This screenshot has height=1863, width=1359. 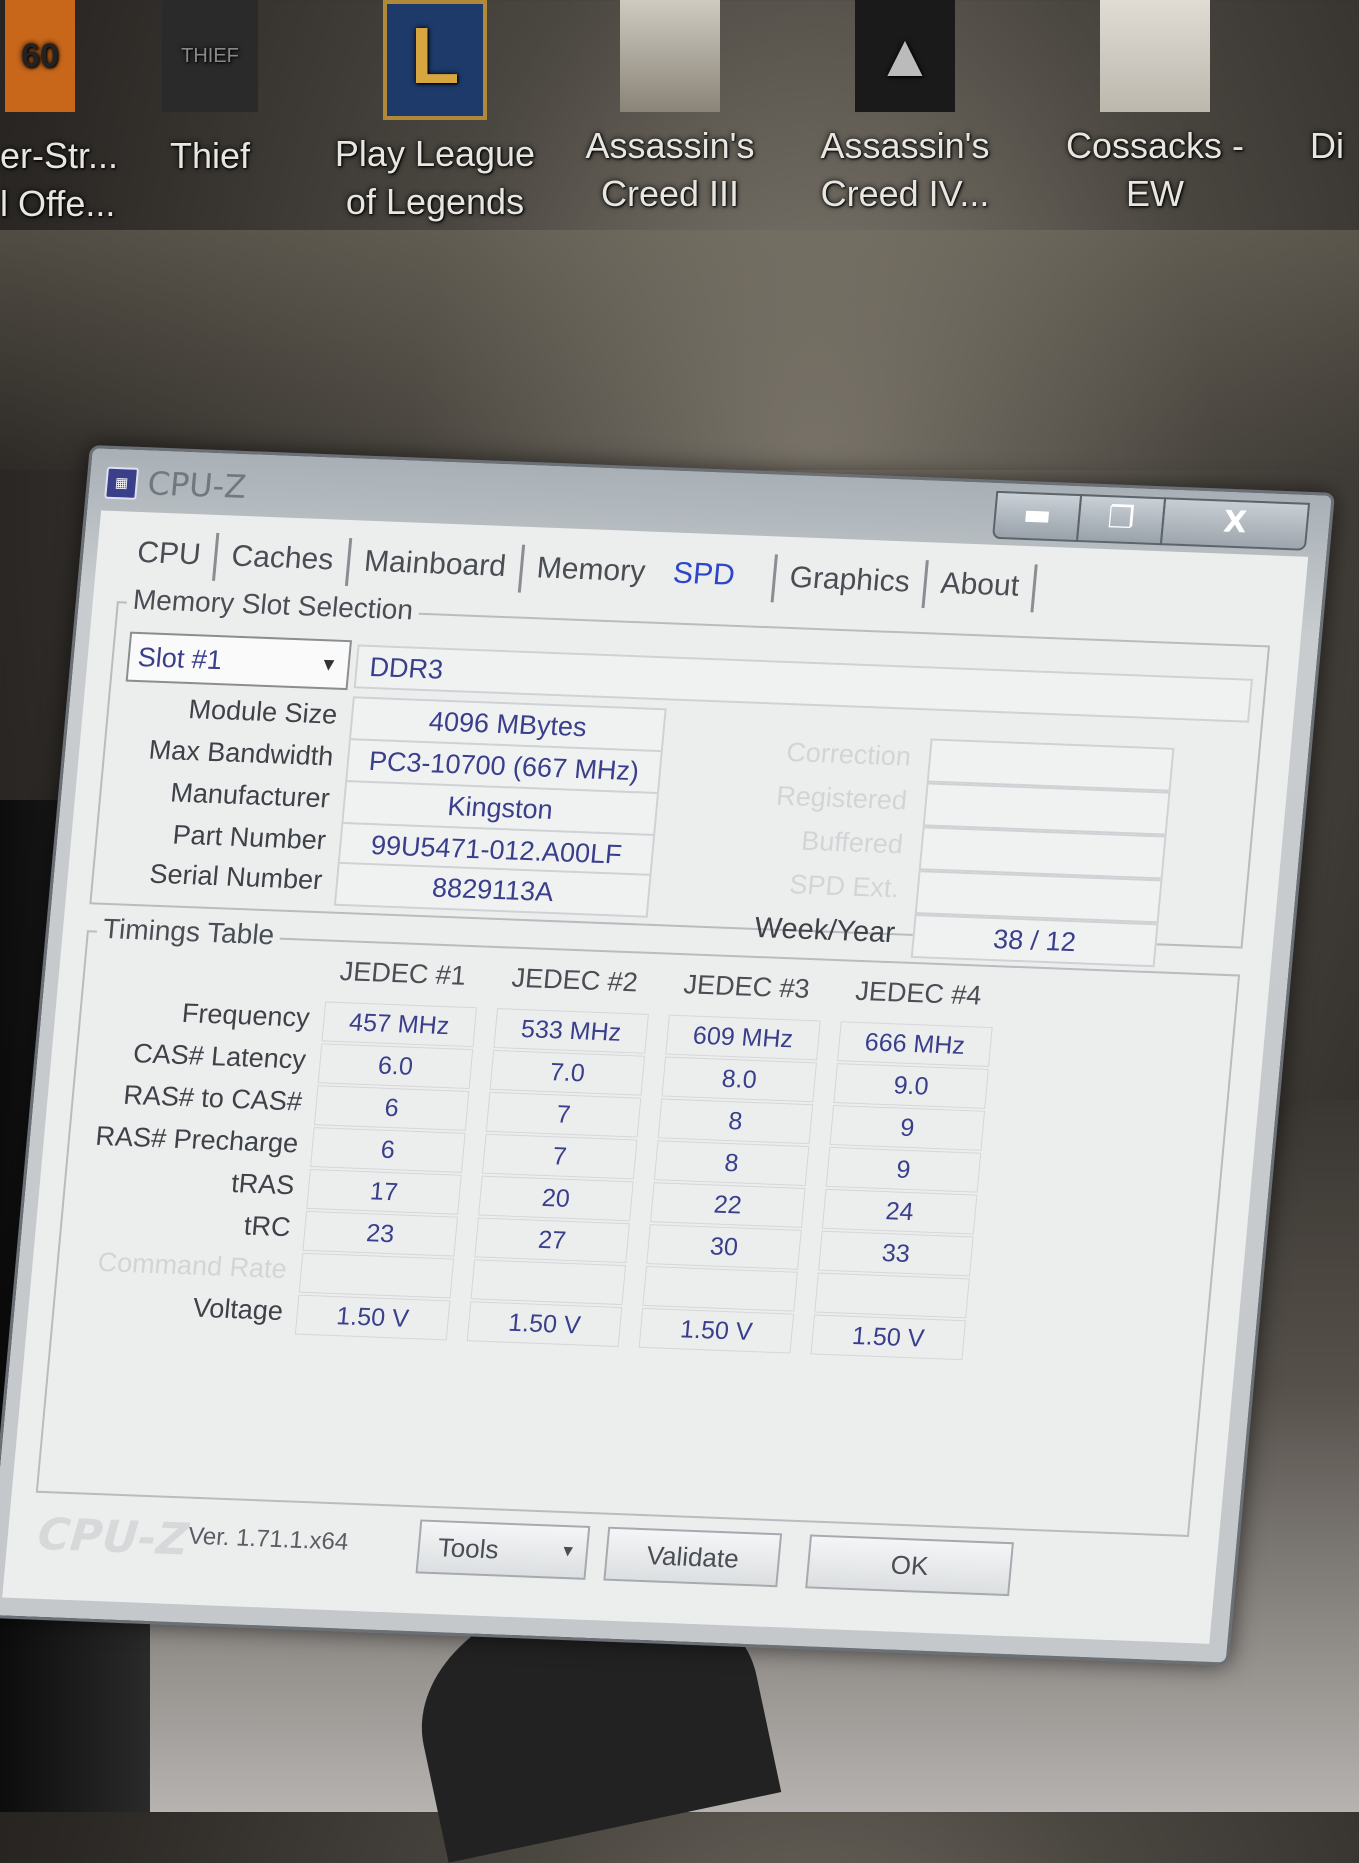 I want to click on desktop-icon-label: Assassin's Creed III, so click(x=670, y=169).